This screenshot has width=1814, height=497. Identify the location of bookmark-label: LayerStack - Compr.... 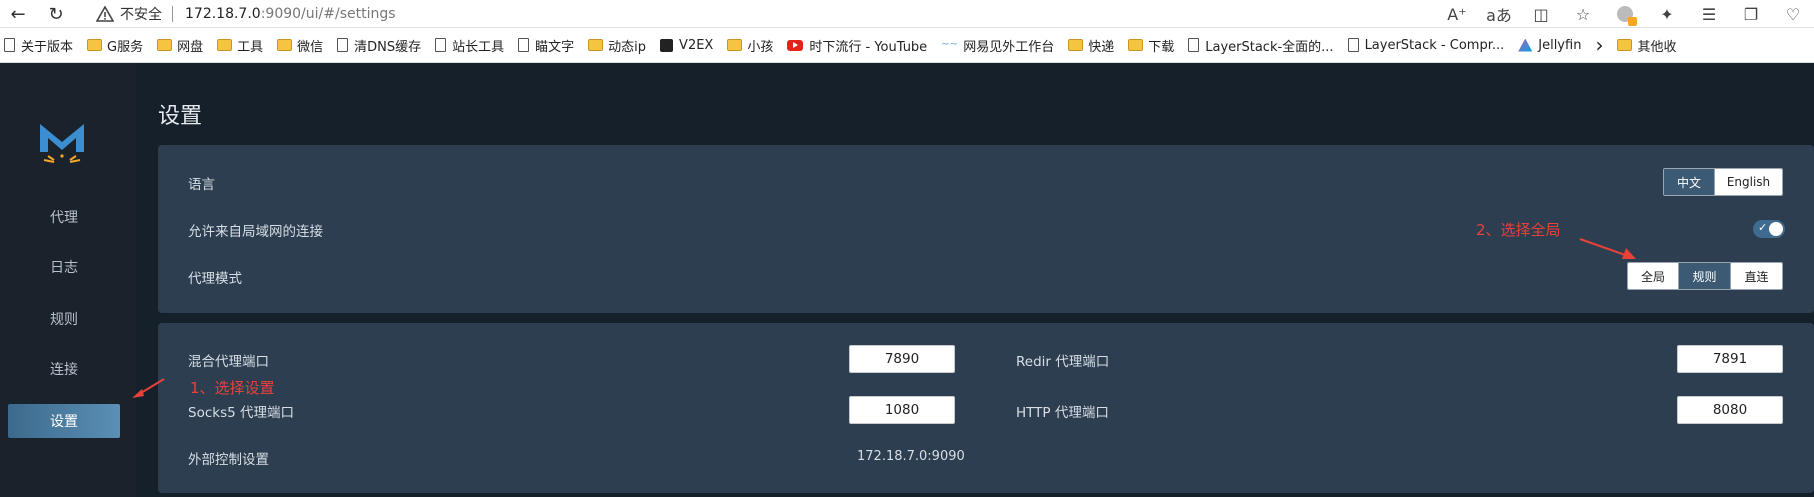
(1434, 45).